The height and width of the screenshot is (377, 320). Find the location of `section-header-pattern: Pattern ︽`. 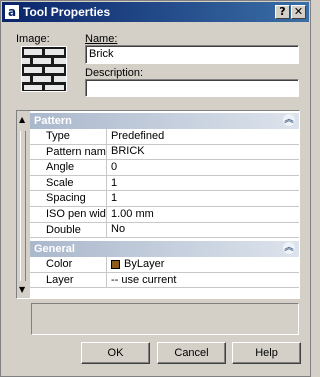

section-header-pattern: Pattern ︽ is located at coordinates (164, 121).